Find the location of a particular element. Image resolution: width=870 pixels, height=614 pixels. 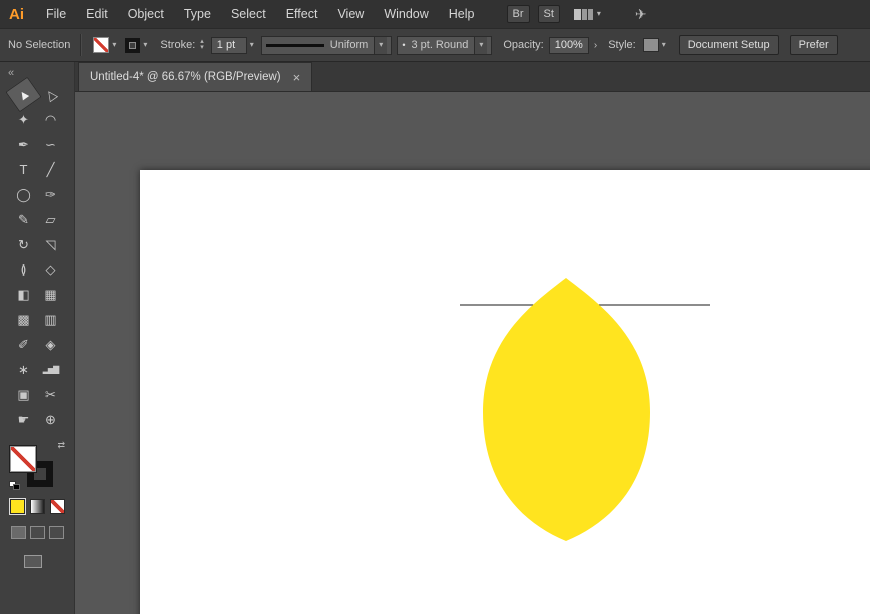

menu-type: Type is located at coordinates (197, 14).